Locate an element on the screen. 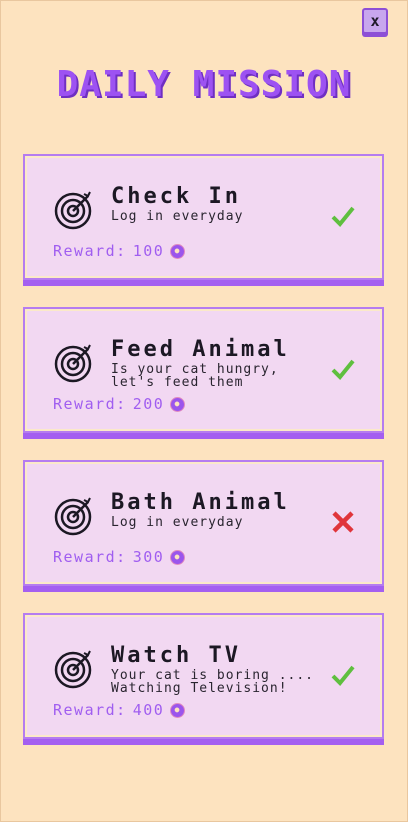 This screenshot has height=822, width=408. cross-icon is located at coordinates (343, 522).